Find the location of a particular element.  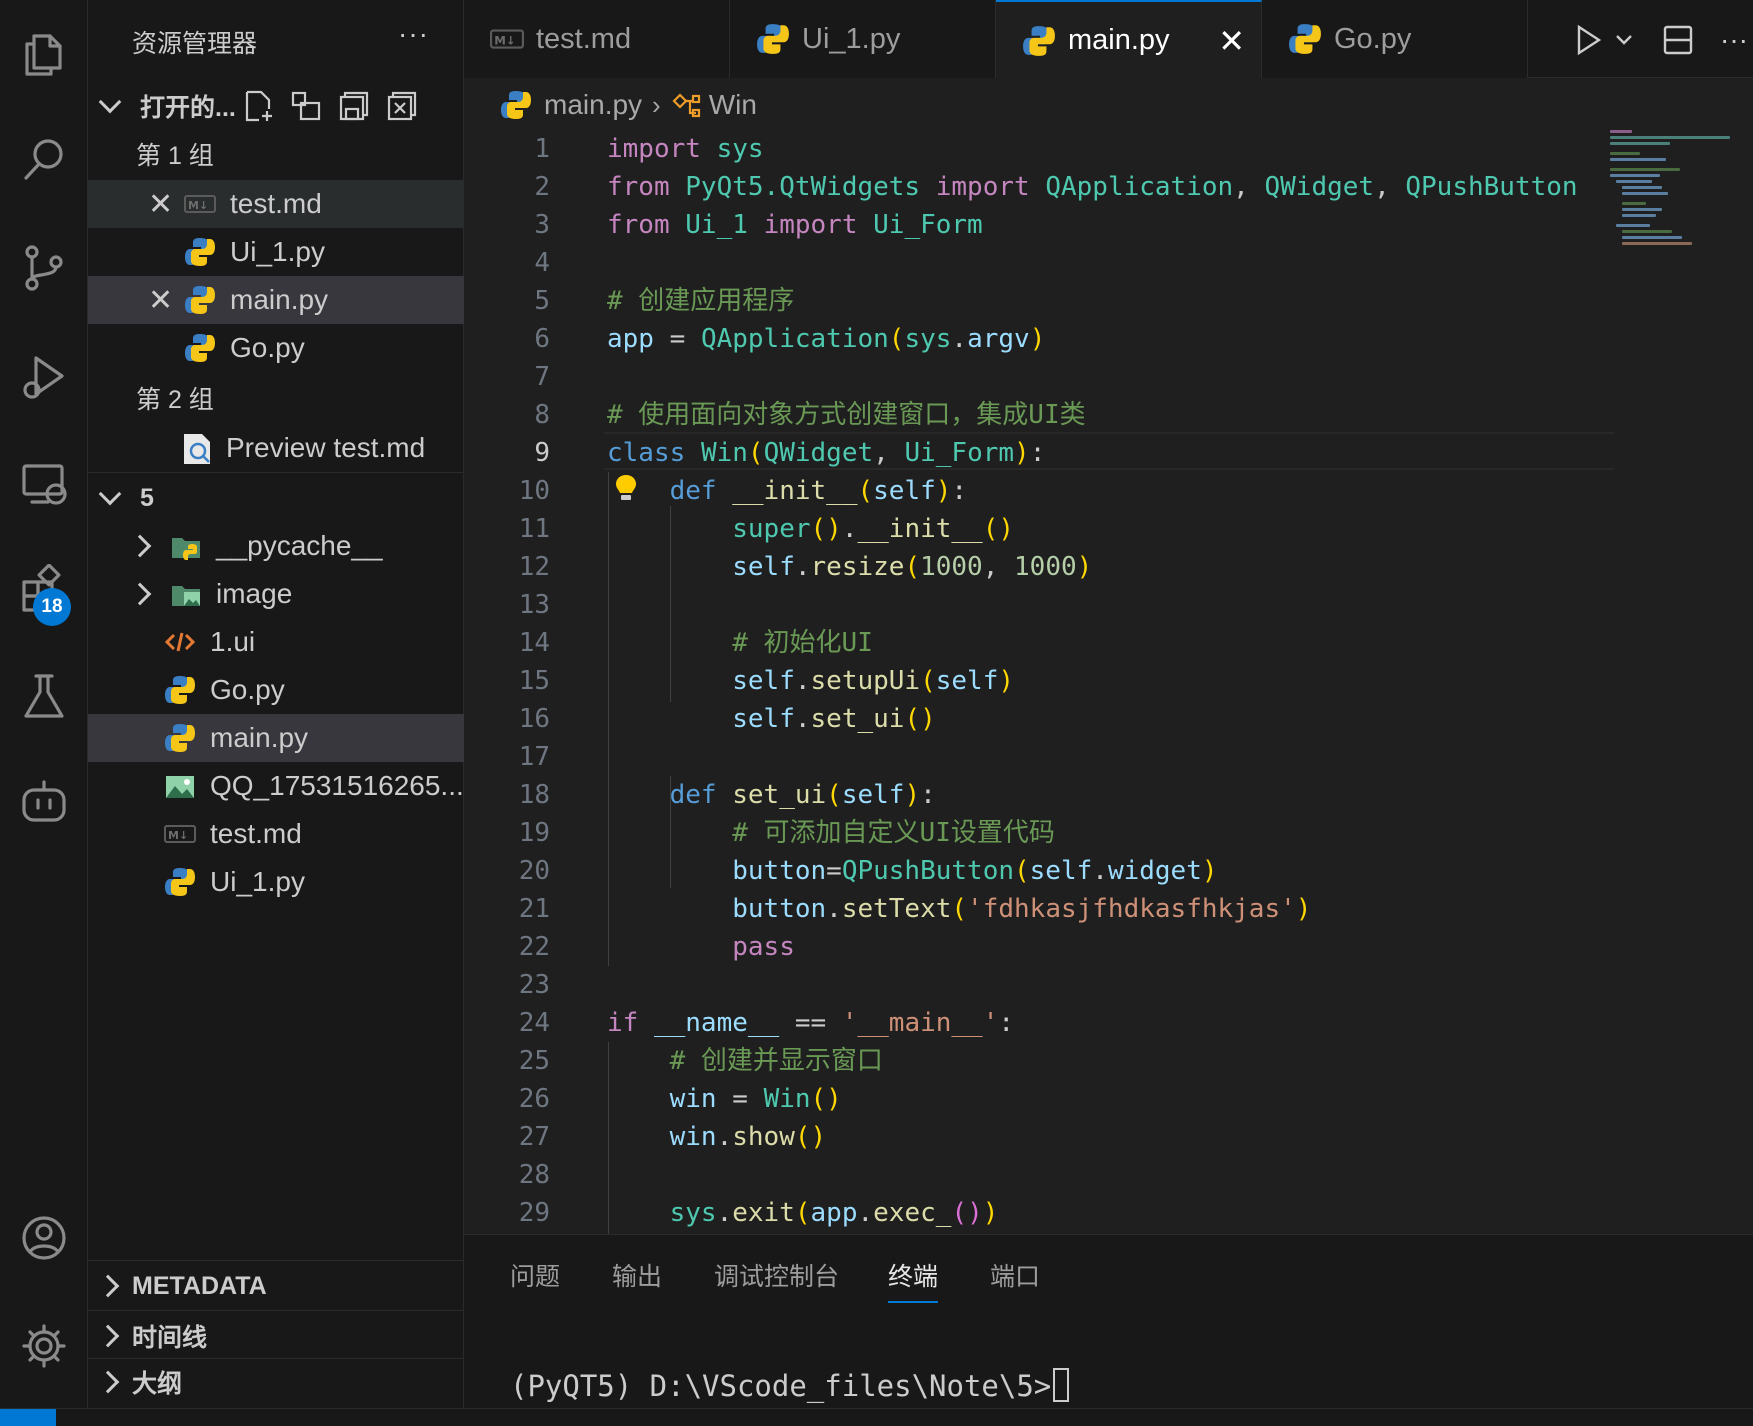

timeline-section-header: 时间线 is located at coordinates (276, 1336).